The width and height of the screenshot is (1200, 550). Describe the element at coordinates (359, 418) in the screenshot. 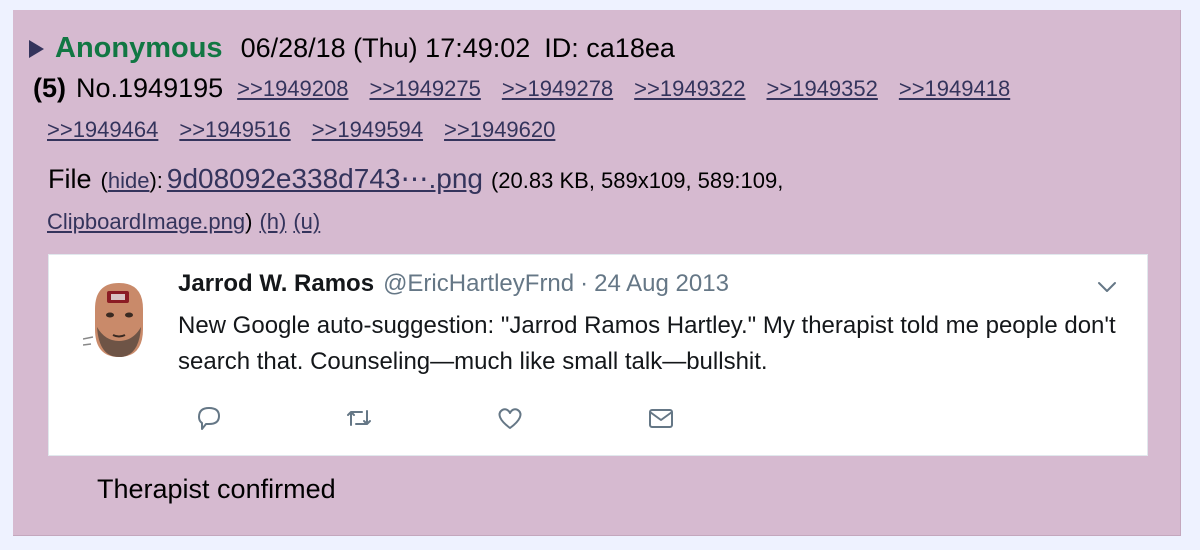

I see `retweet-icon` at that location.